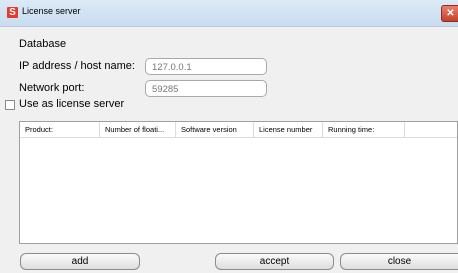 This screenshot has width=458, height=273. What do you see at coordinates (288, 129) in the screenshot?
I see `column-header-license-number: License number` at bounding box center [288, 129].